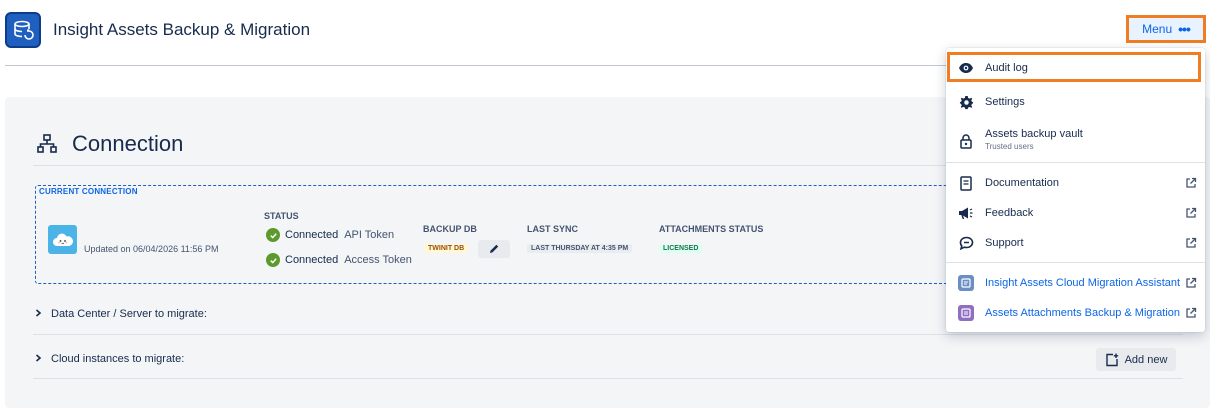  I want to click on menu-item-sublabel: Trusted users, so click(1009, 146).